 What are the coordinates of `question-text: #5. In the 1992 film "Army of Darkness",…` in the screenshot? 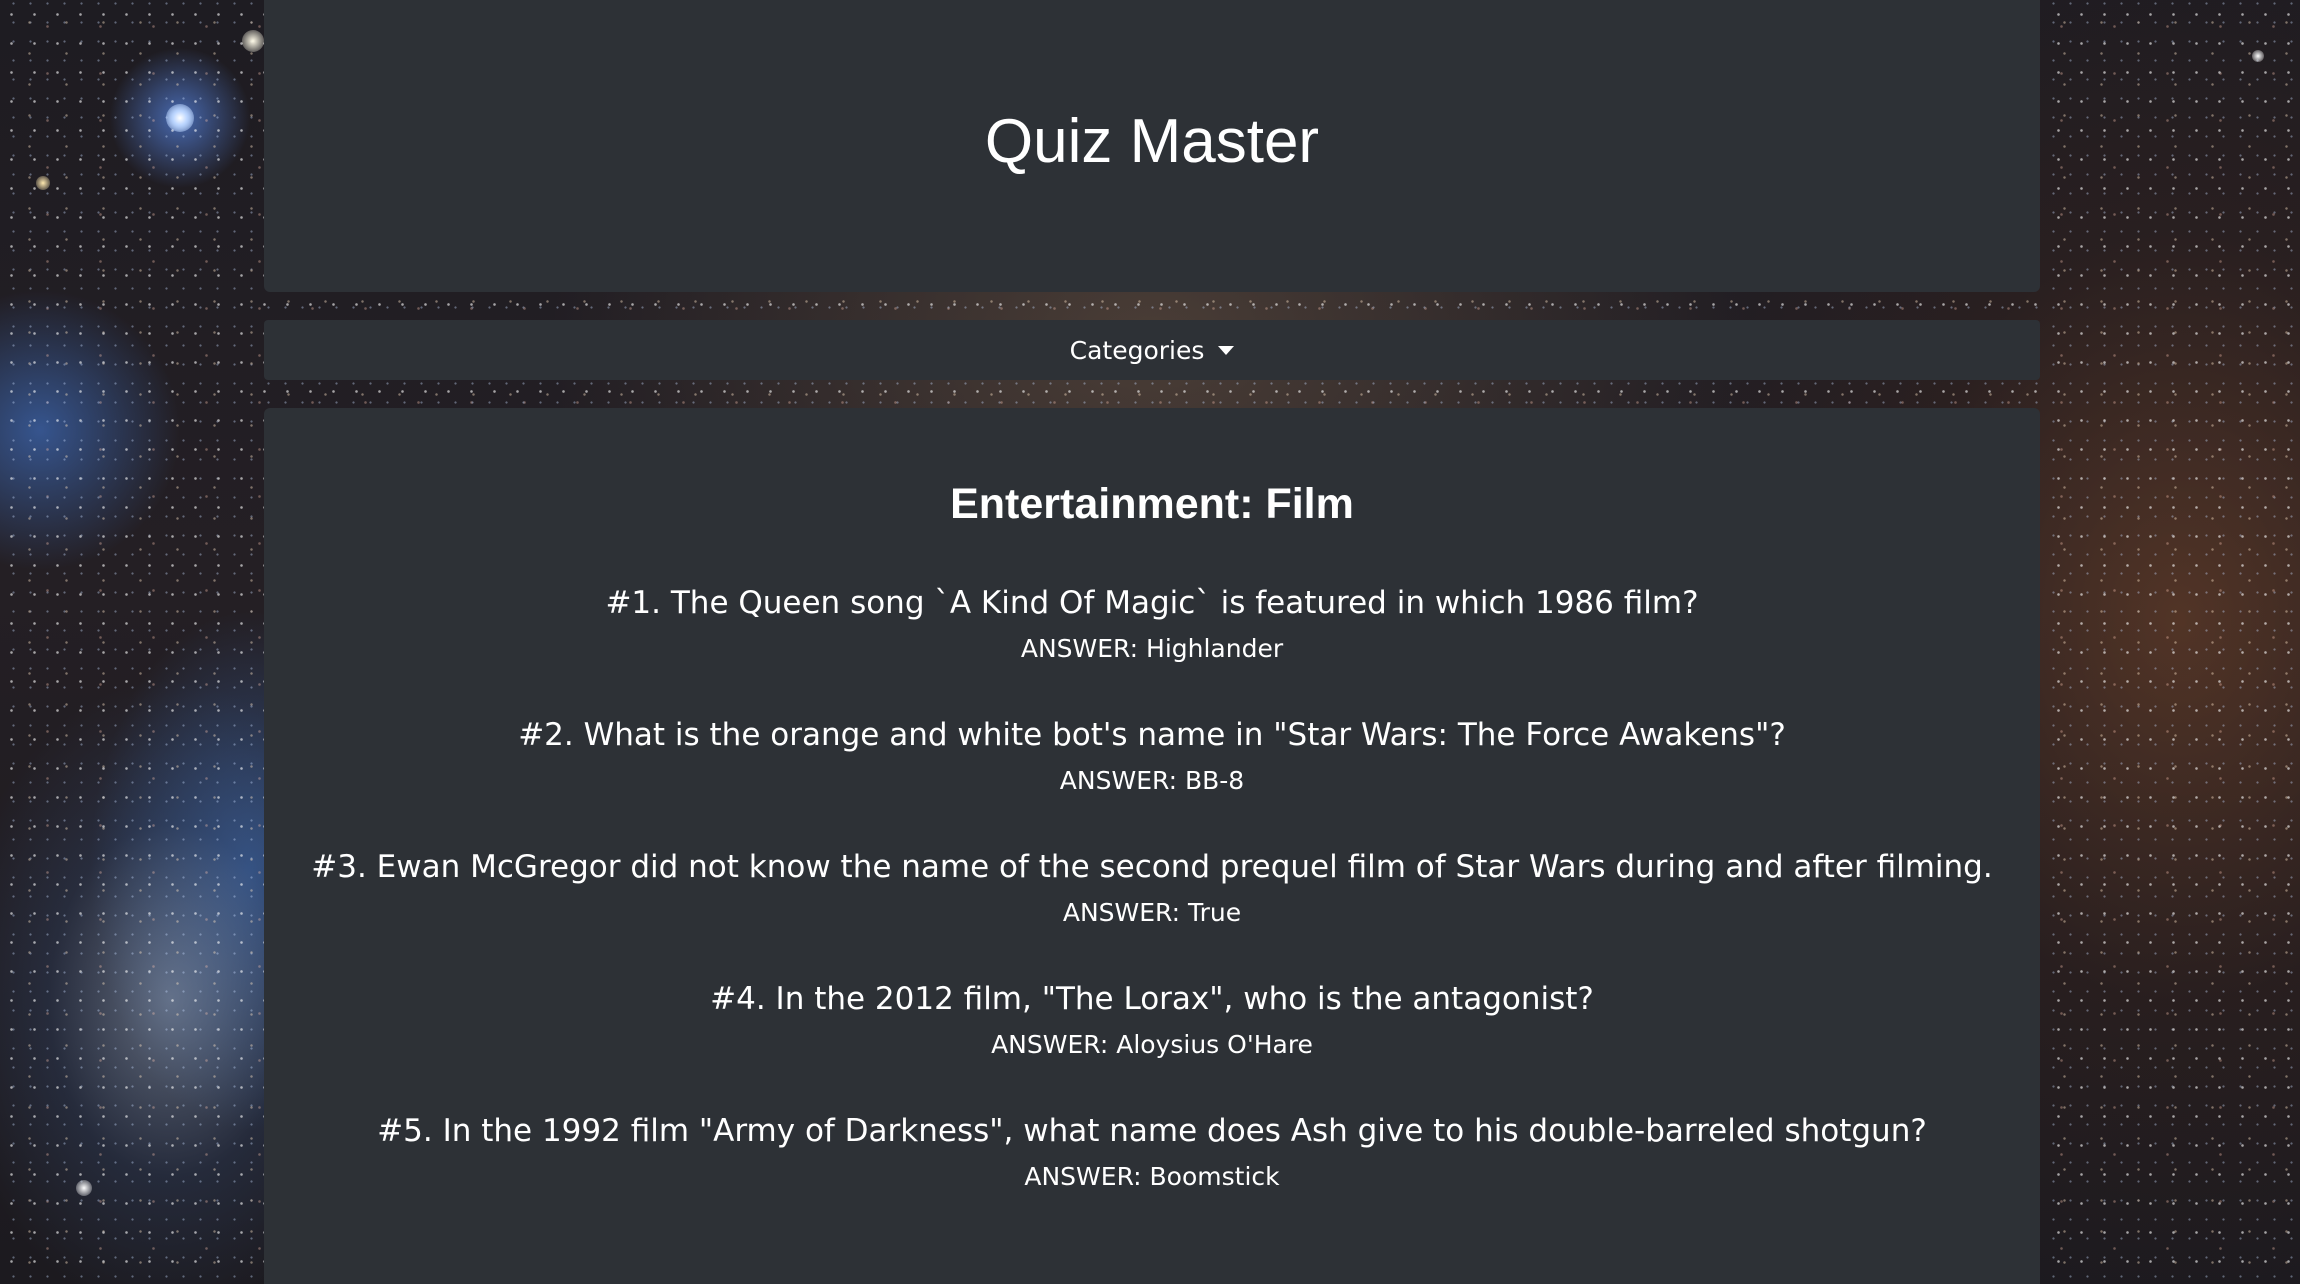 It's located at (1152, 1131).